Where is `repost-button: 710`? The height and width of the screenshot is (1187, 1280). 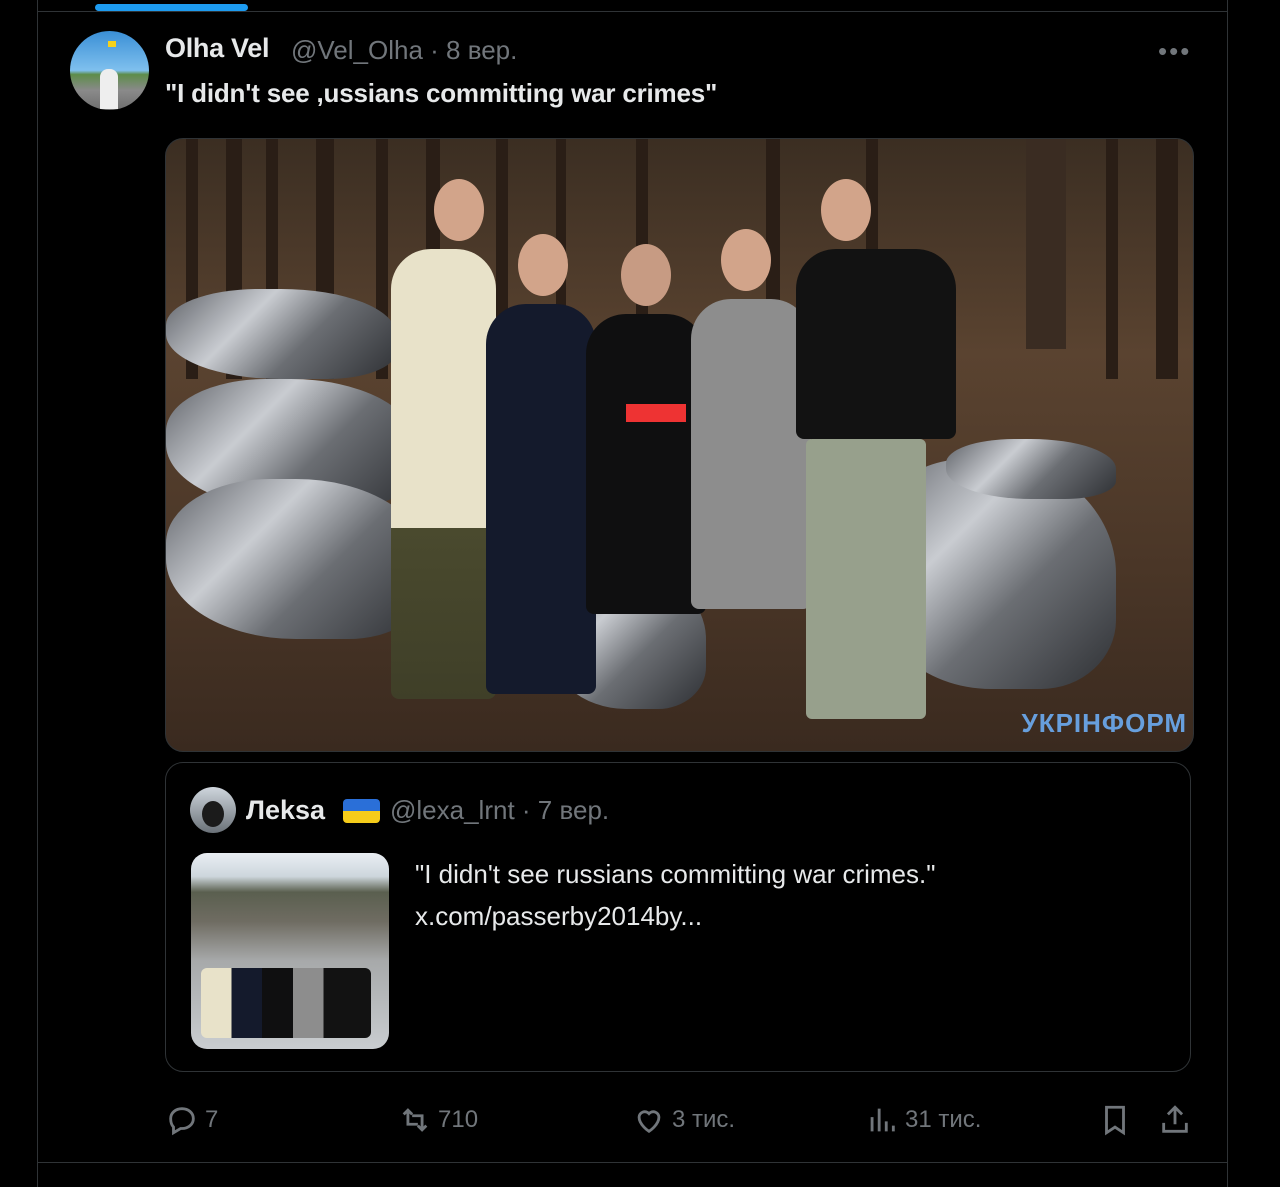
repost-button: 710 is located at coordinates (438, 1120).